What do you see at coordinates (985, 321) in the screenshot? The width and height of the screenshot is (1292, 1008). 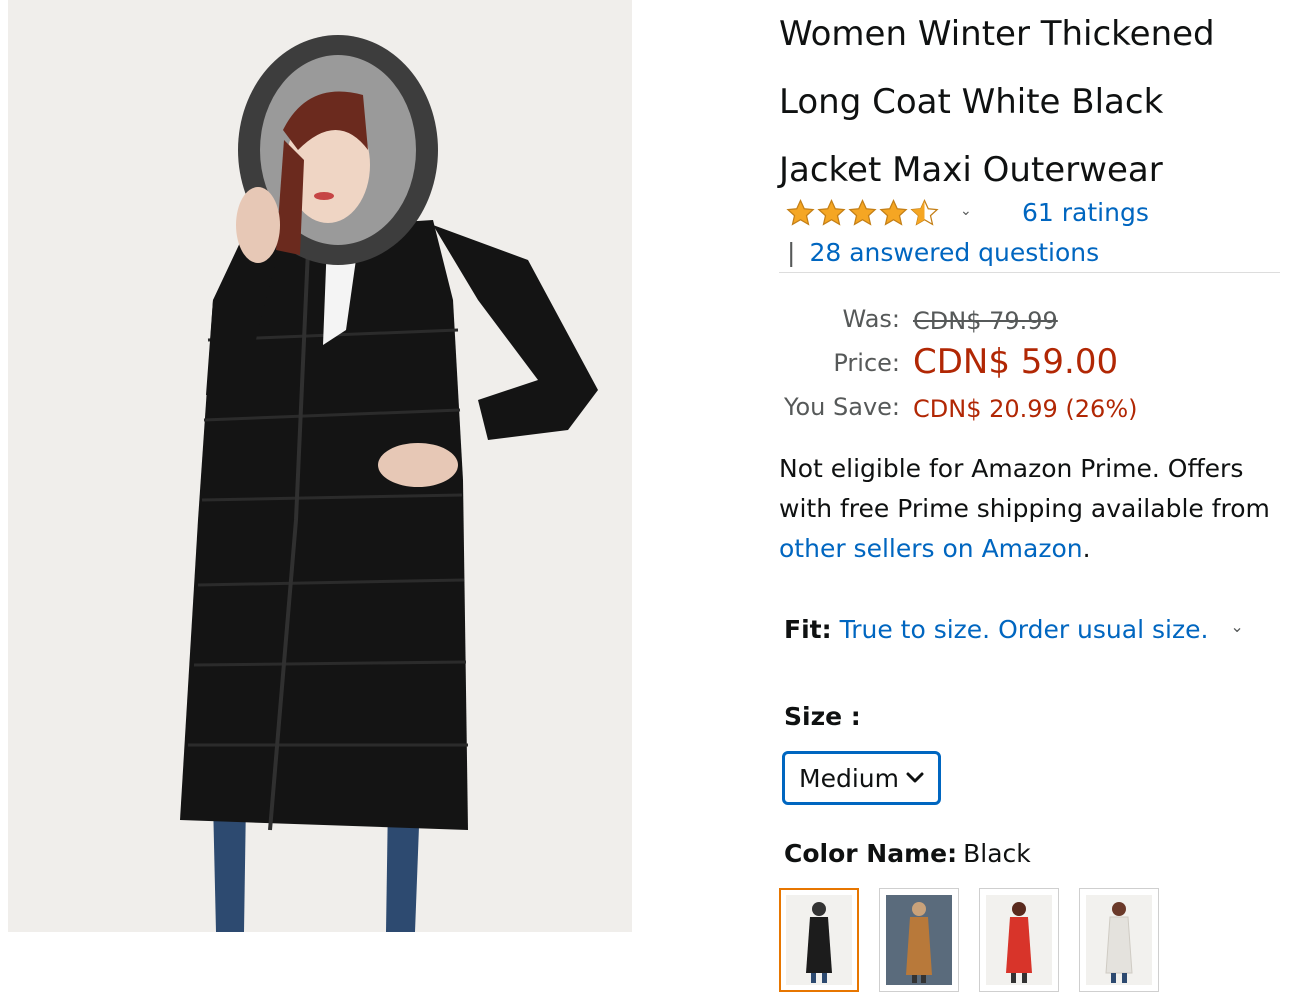 I see `was-price: CDN$ 79.99` at bounding box center [985, 321].